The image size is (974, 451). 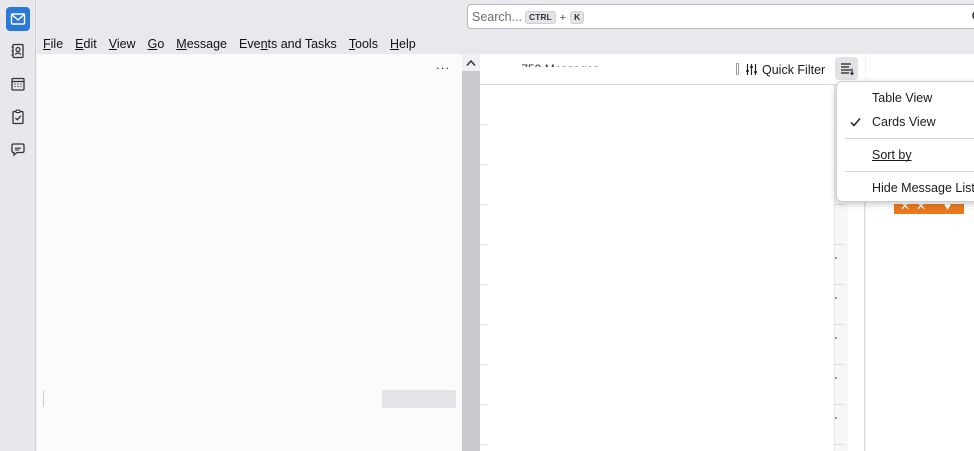 I want to click on global-search-box: CTRL + K, so click(x=720, y=16).